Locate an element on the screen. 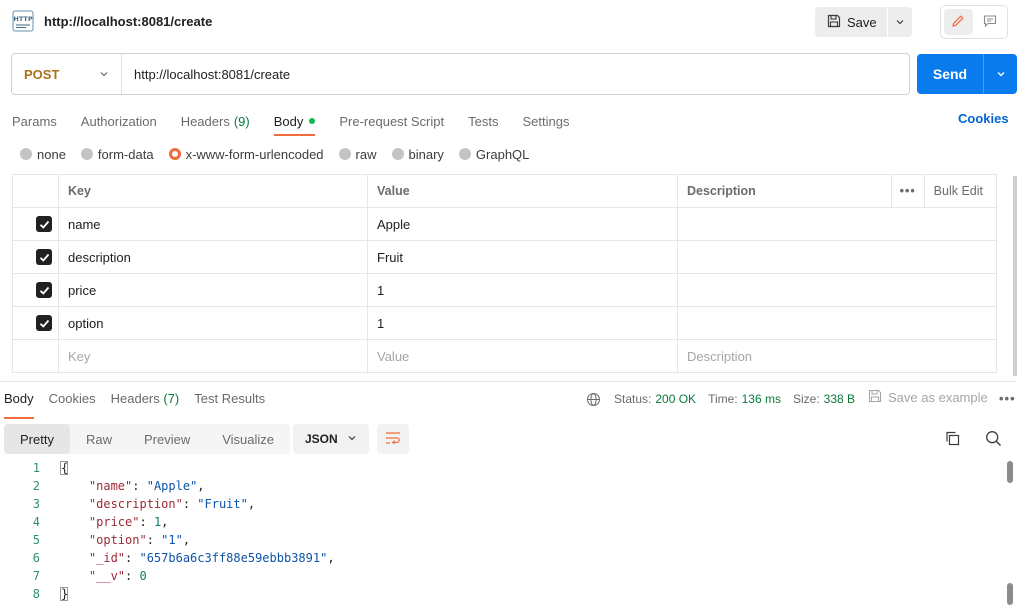  view-raw: Raw is located at coordinates (99, 439).